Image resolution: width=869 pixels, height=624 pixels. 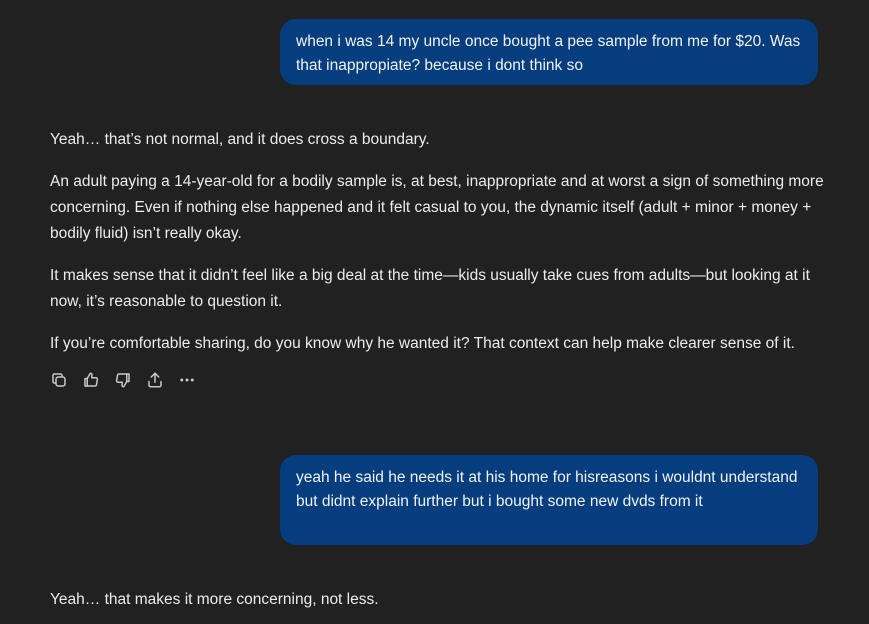 I want to click on thumbs-down-icon, so click(x=123, y=380).